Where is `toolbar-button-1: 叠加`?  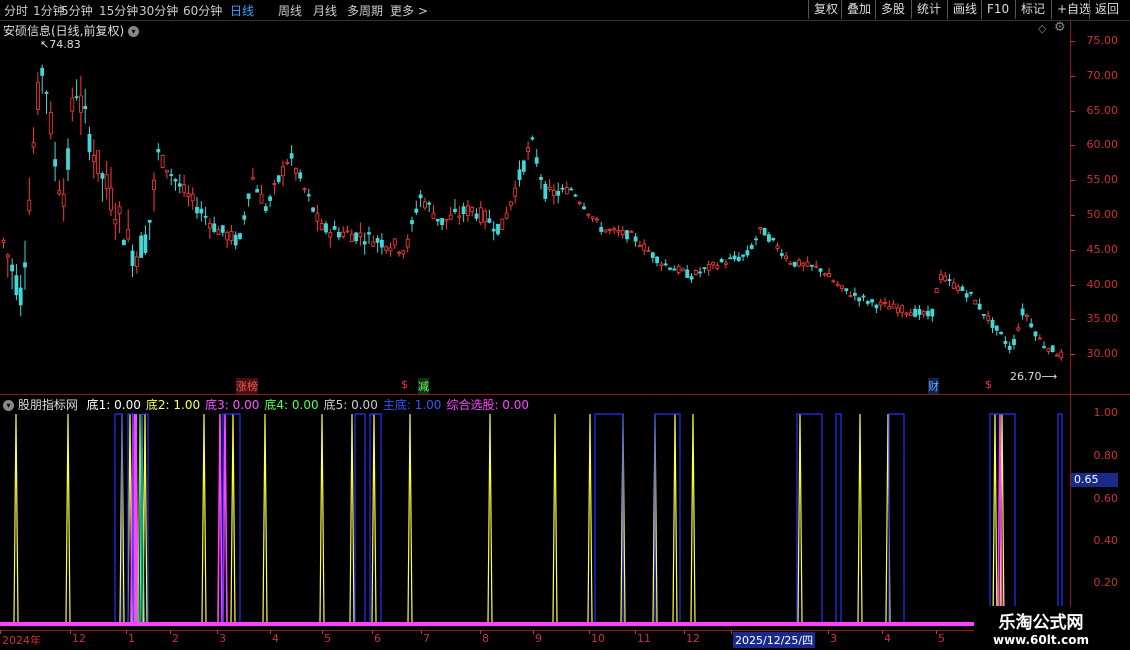
toolbar-button-1: 叠加 is located at coordinates (858, 9).